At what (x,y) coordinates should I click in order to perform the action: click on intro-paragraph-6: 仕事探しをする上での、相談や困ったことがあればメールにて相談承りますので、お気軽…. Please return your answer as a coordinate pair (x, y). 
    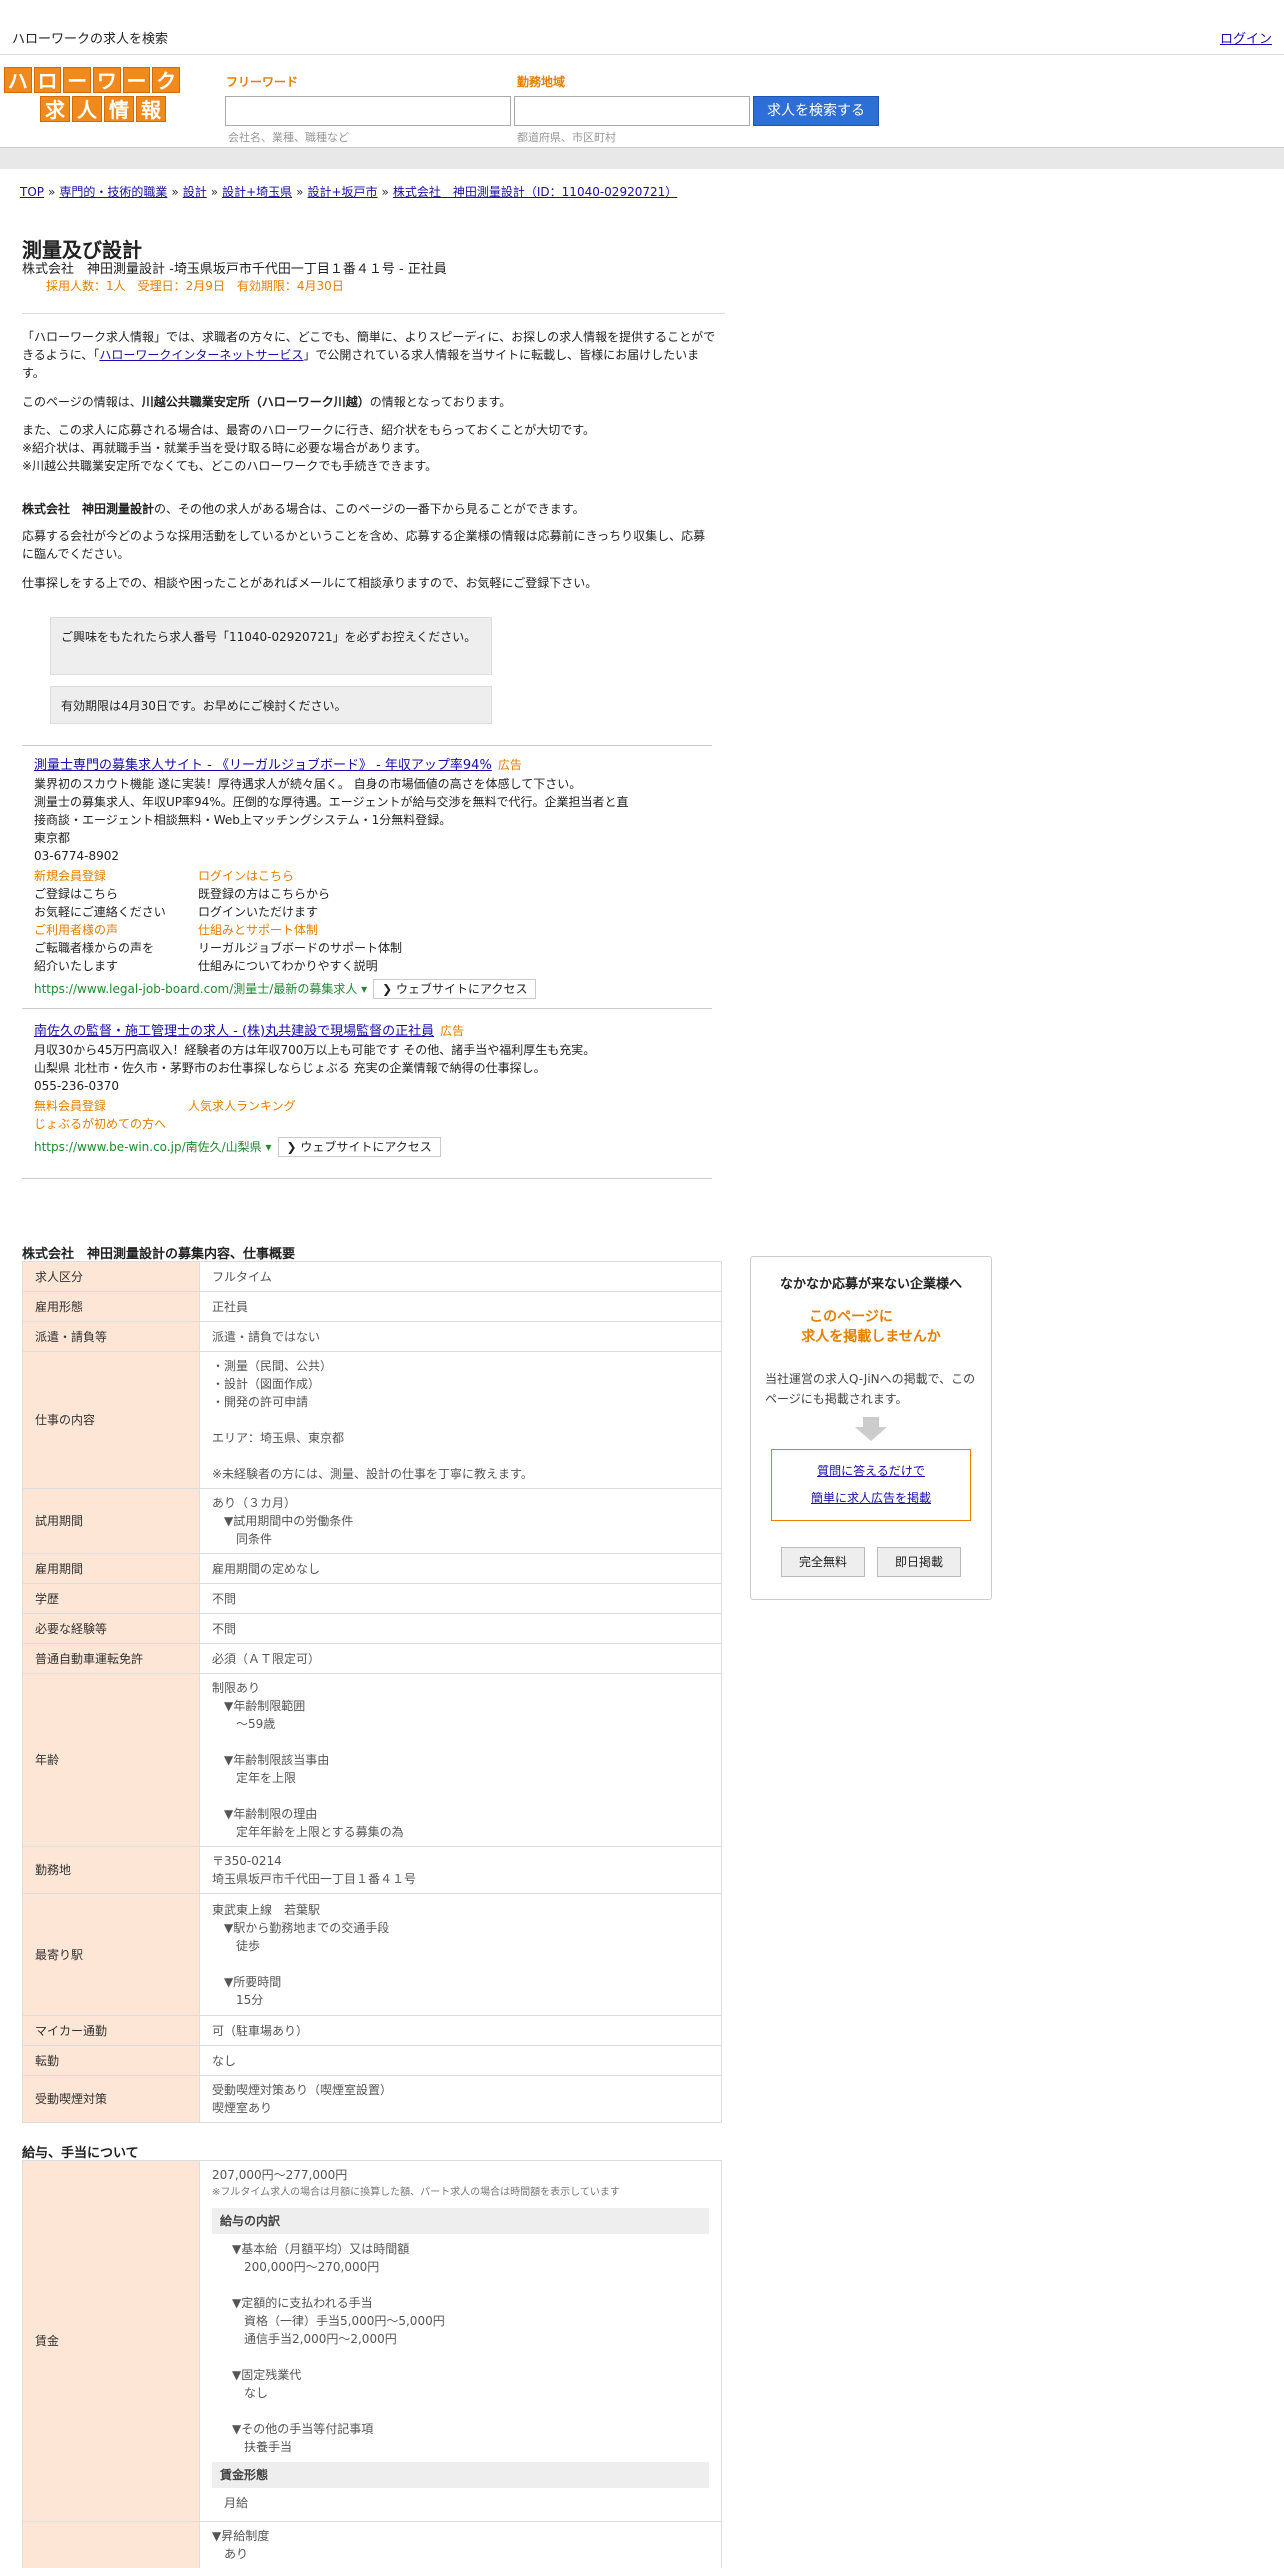
    Looking at the image, I should click on (310, 583).